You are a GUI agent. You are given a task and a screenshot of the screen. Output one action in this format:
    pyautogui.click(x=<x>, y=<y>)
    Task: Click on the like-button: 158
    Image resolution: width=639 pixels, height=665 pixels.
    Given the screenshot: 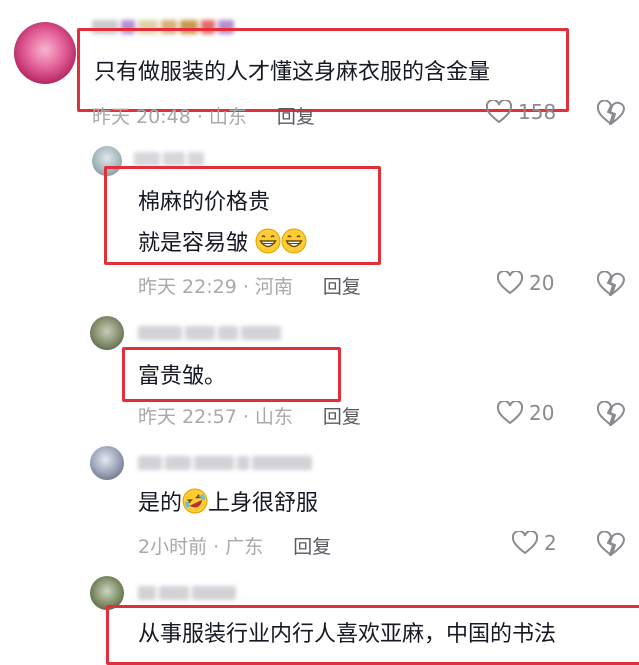 What is the action you would take?
    pyautogui.click(x=521, y=112)
    